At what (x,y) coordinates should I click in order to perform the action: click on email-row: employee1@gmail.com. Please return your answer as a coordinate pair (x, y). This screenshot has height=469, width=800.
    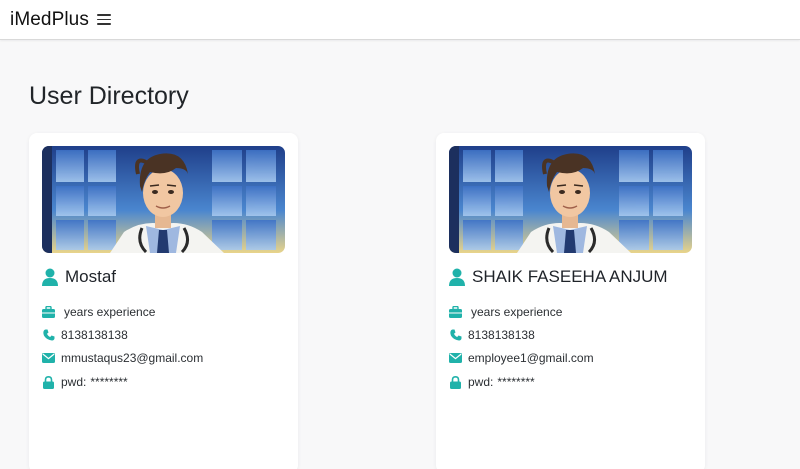
    Looking at the image, I should click on (521, 358).